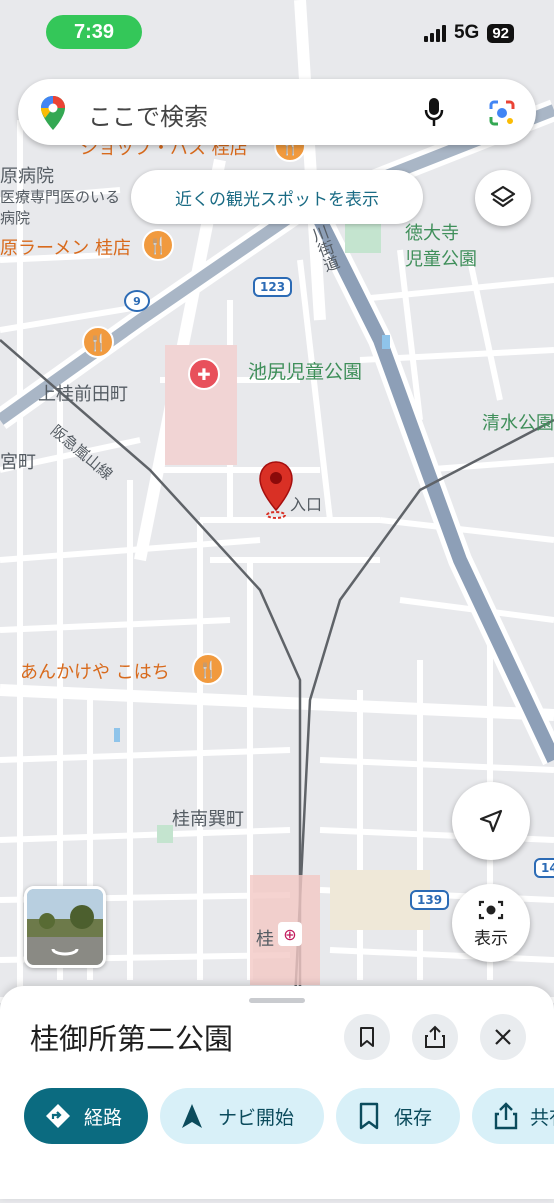 This screenshot has height=1203, width=554. I want to click on start-navigation-label: ナビ開始, so click(256, 1117).